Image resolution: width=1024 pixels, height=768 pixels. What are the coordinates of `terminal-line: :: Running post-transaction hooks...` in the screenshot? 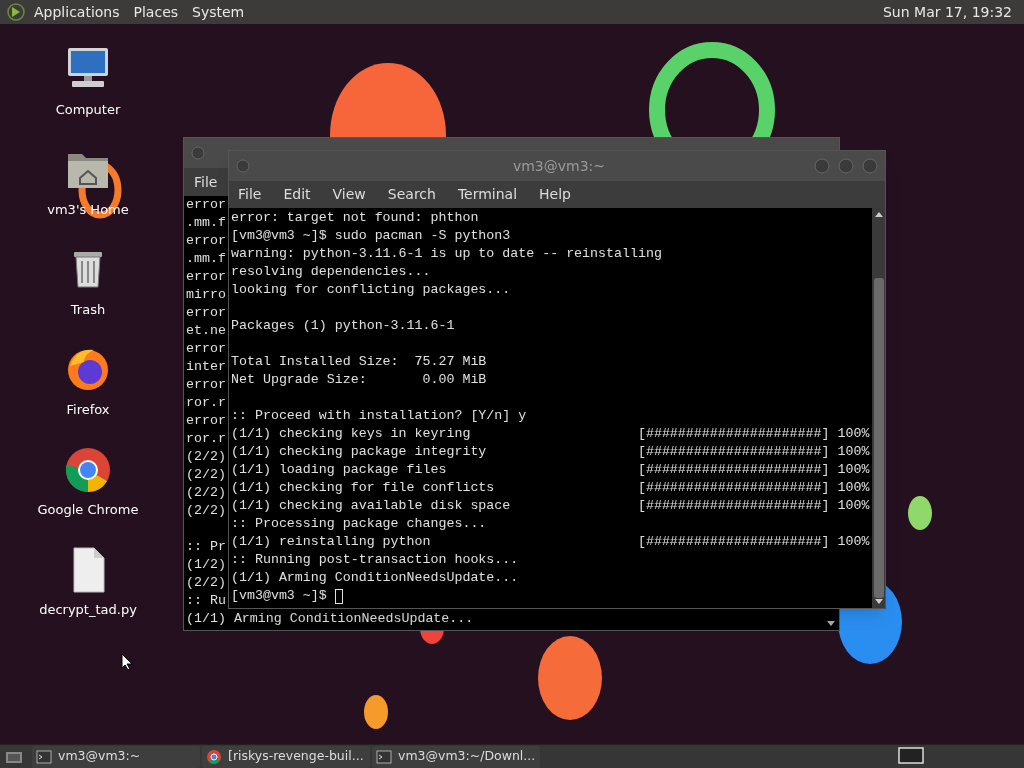 It's located at (375, 559).